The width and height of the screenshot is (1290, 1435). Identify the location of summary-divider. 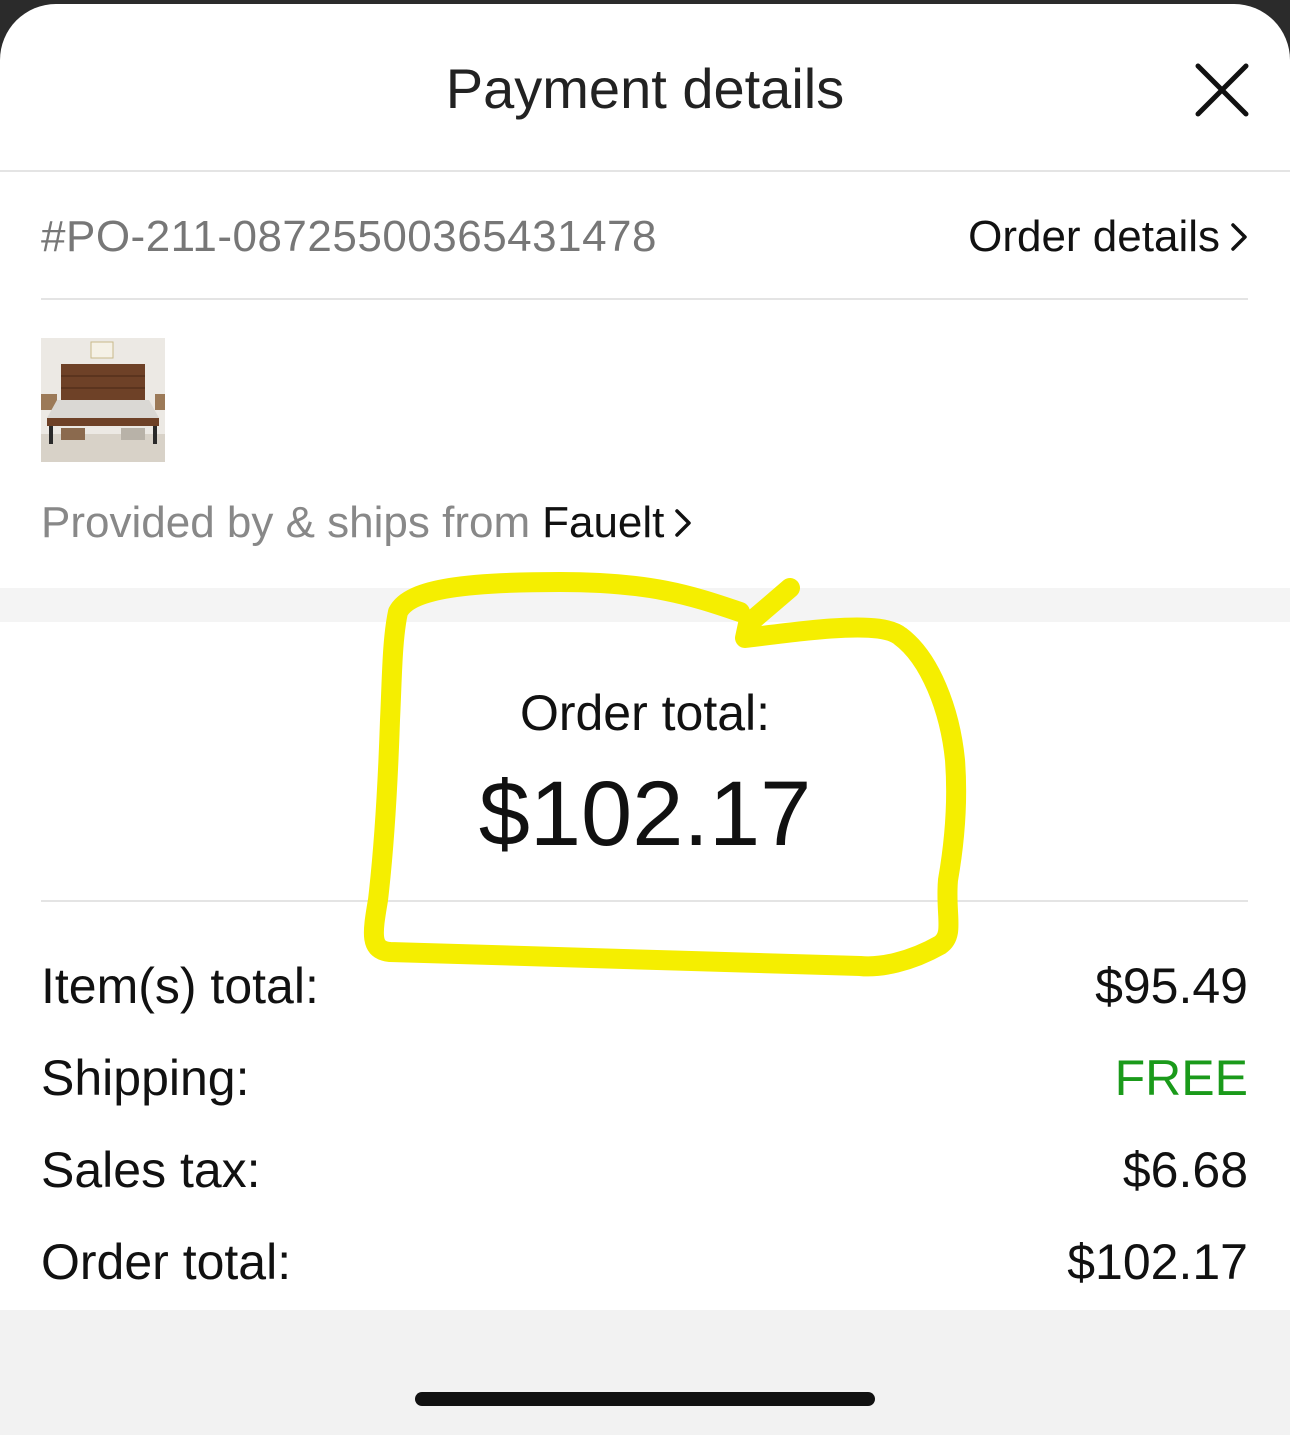
(644, 901).